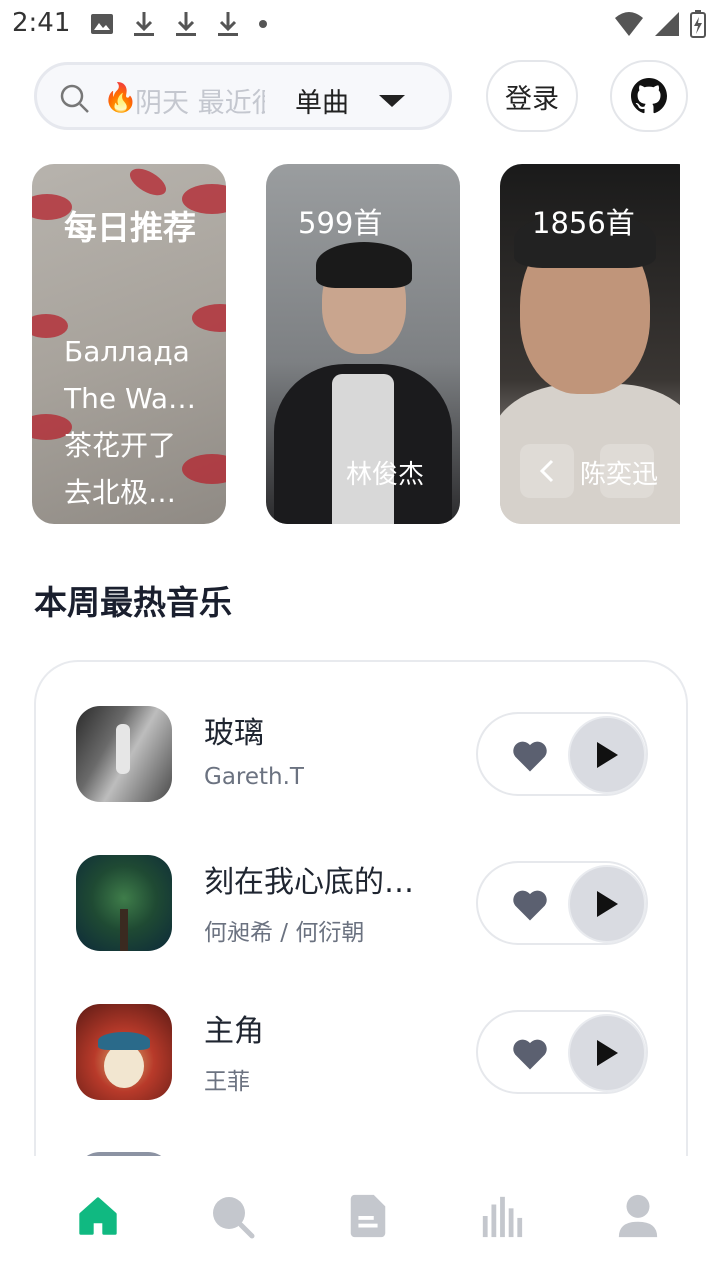 Image resolution: width=720 pixels, height=1280 pixels. Describe the element at coordinates (361, 1064) in the screenshot. I see `song-row: 主角 王菲` at that location.